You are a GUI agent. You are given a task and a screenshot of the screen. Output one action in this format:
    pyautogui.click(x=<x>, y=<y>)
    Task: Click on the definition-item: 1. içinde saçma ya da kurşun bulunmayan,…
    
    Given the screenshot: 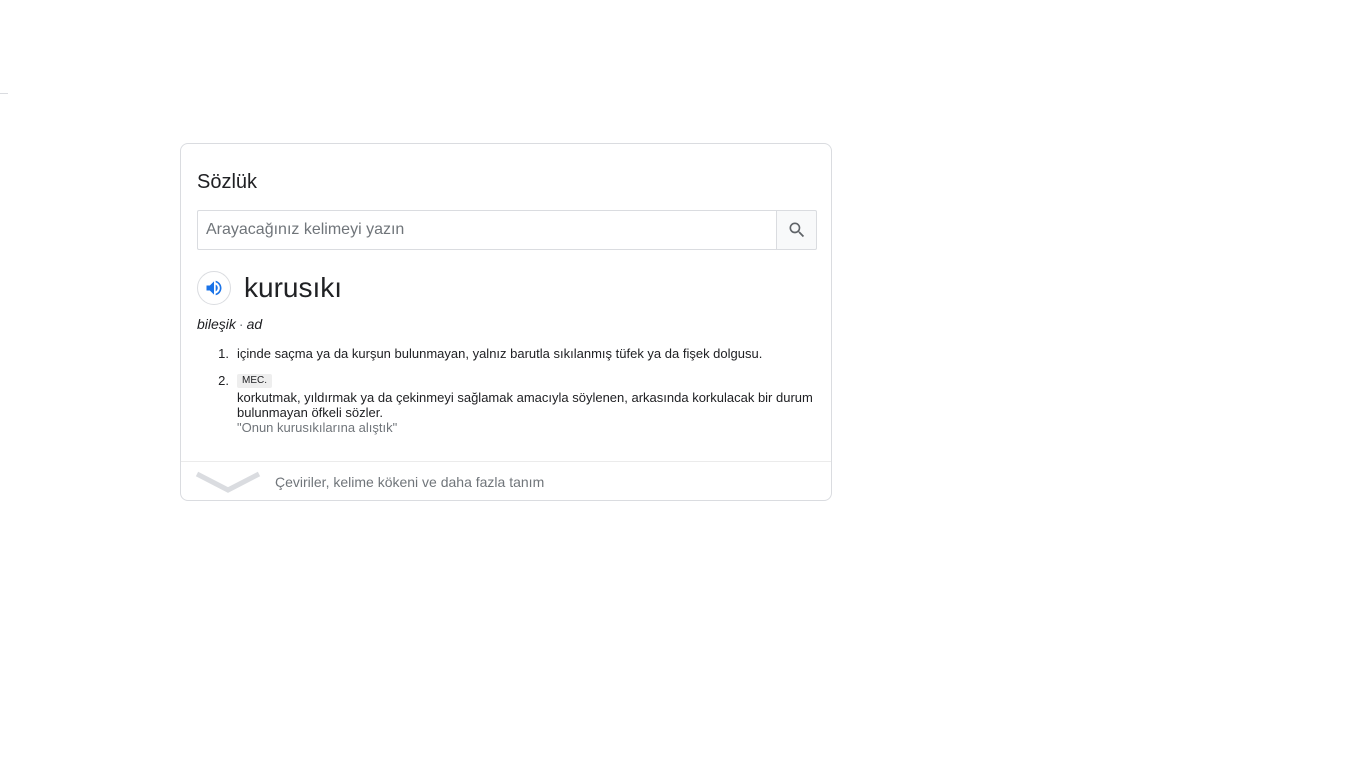 What is the action you would take?
    pyautogui.click(x=507, y=353)
    